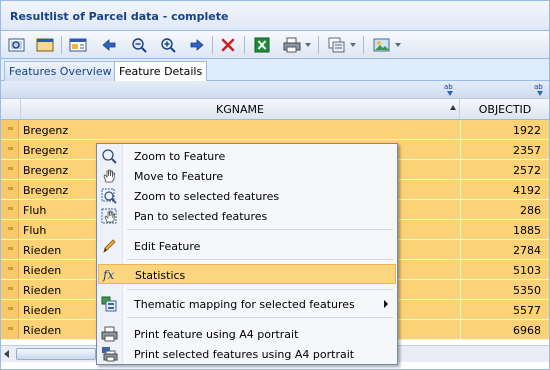  Describe the element at coordinates (275, 90) in the screenshot. I see `filter-bar: ab ab` at that location.